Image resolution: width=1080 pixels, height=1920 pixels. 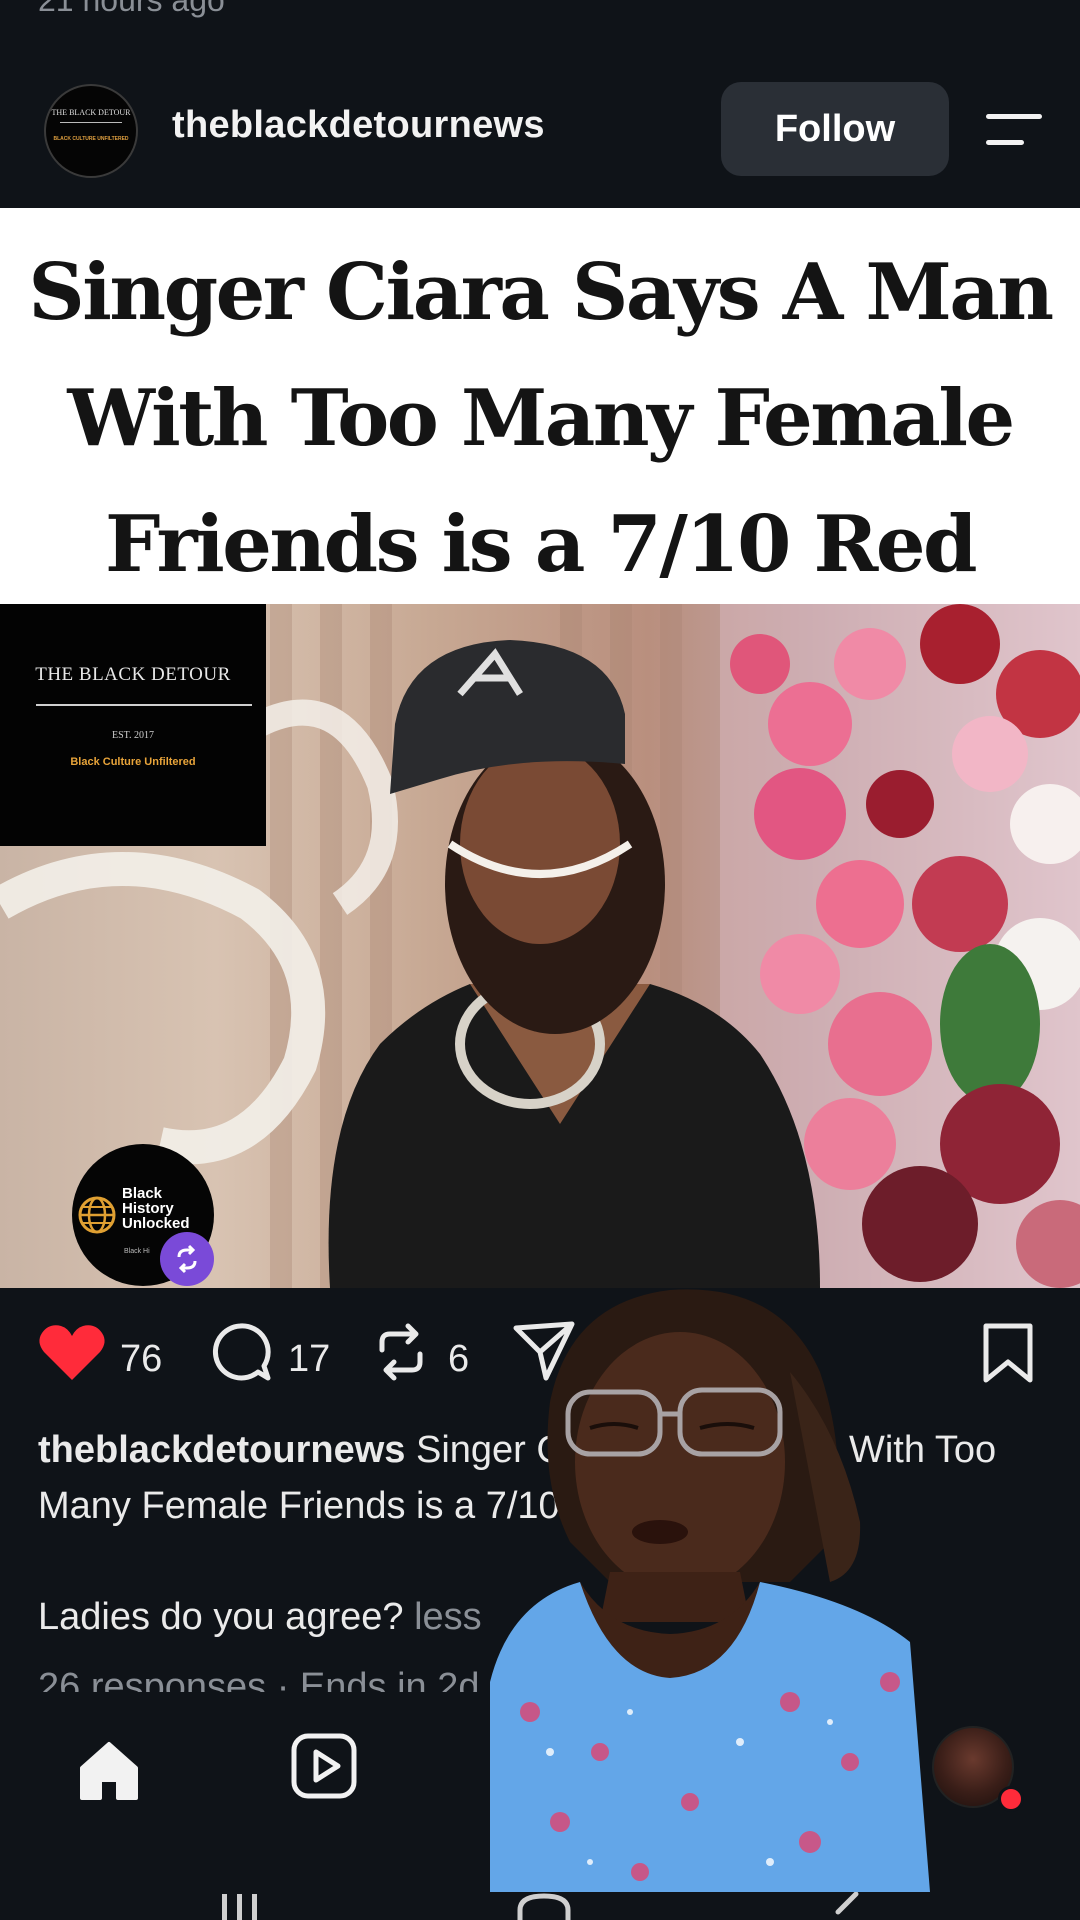 I want to click on menu-icon, so click(x=1014, y=130).